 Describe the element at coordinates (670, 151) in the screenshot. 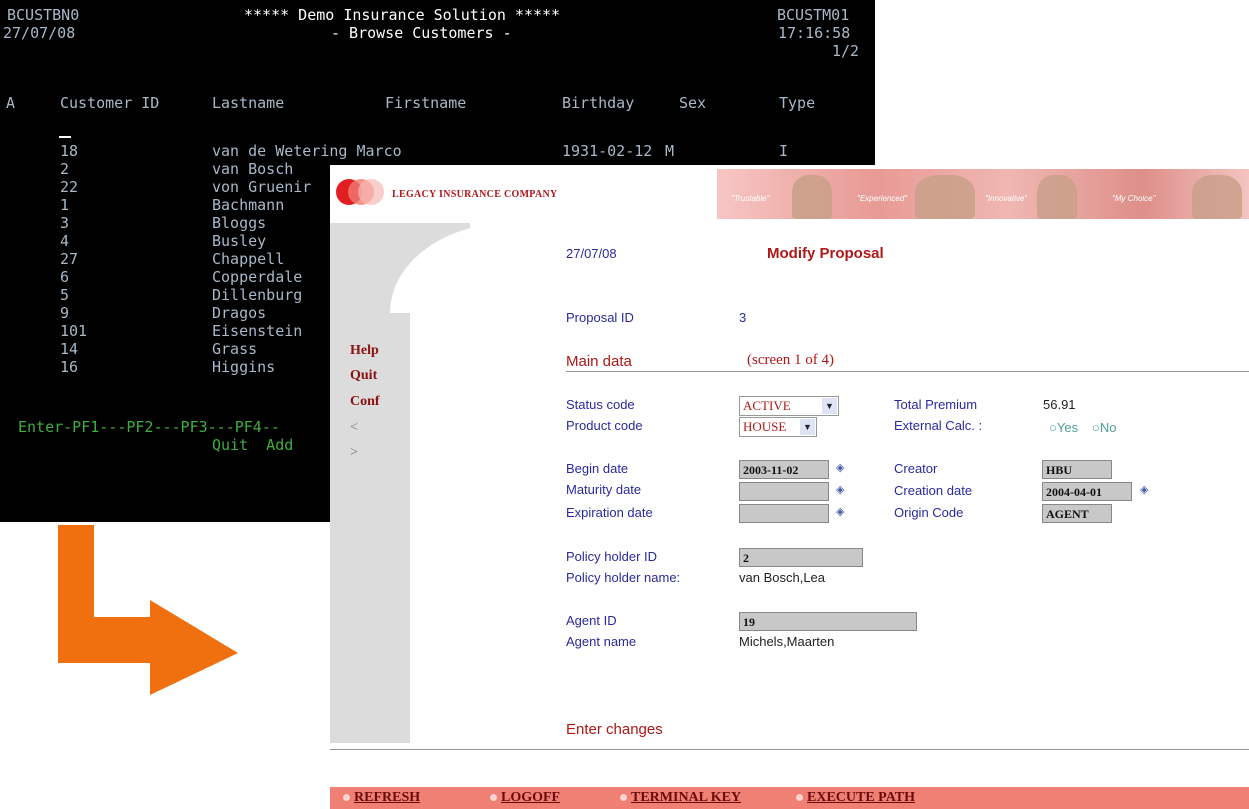

I see `row-sex: M` at that location.